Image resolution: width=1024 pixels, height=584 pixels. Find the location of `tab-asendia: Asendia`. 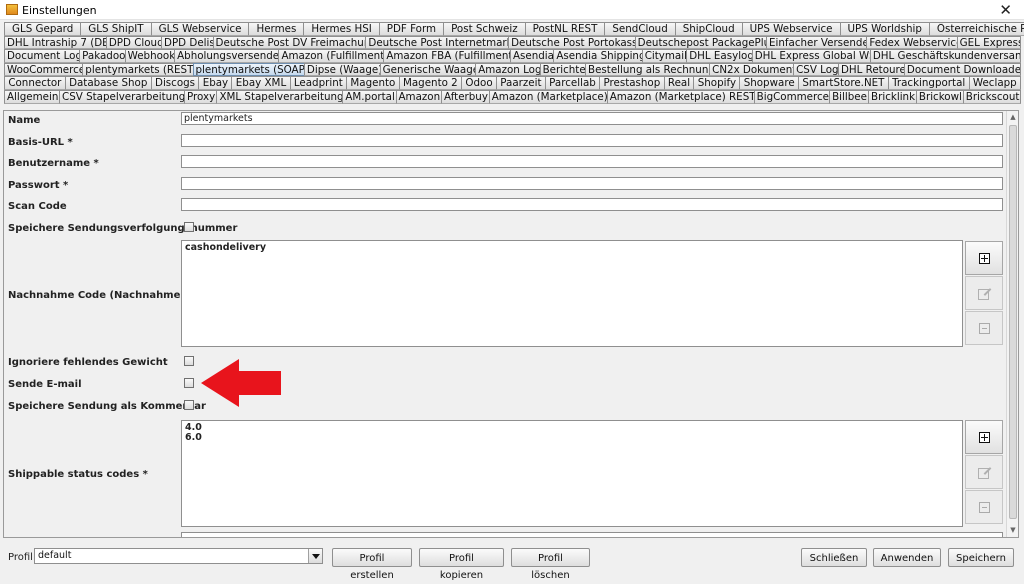

tab-asendia: Asendia is located at coordinates (532, 56).